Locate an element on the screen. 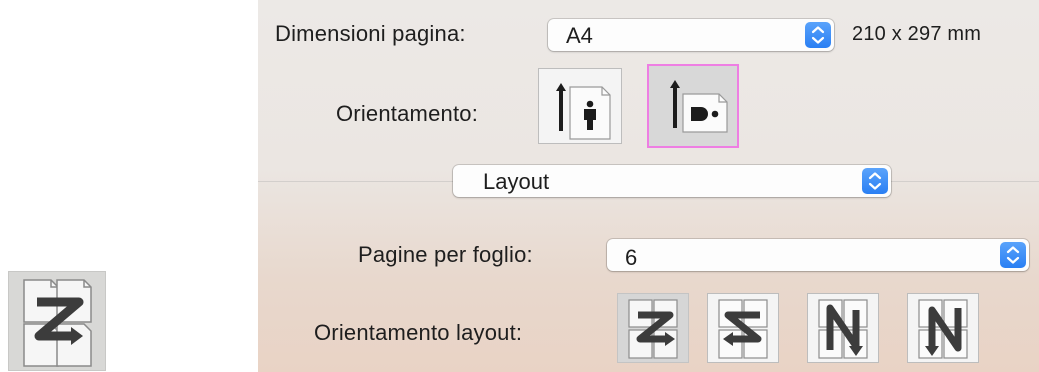 This screenshot has width=1039, height=372. landscape-orientation-button is located at coordinates (693, 106).